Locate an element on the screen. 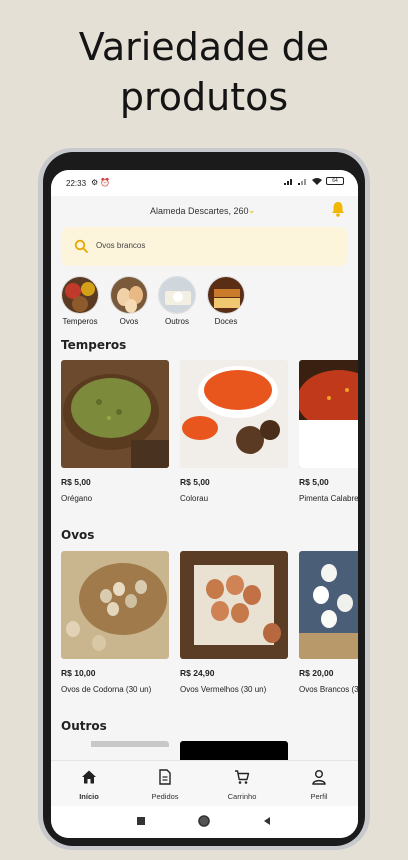 This screenshot has width=408, height=860. system-nav-bar is located at coordinates (204, 822).